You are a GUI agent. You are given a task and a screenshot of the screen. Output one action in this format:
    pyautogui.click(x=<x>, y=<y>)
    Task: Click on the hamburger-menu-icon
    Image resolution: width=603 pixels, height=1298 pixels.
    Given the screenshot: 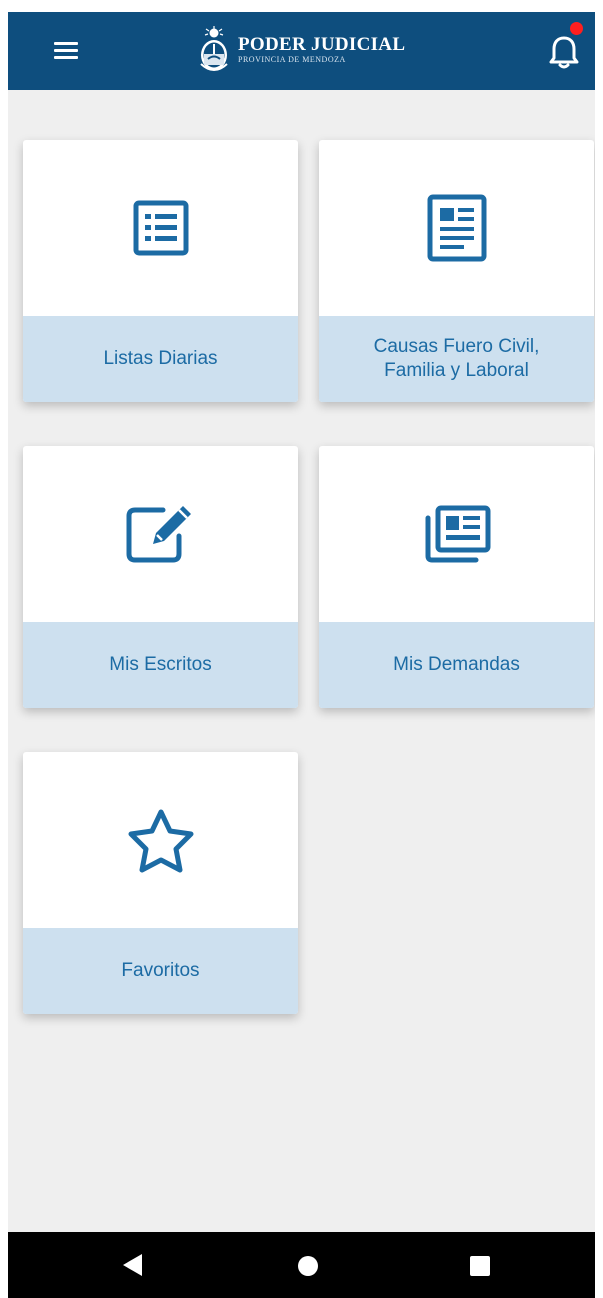 What is the action you would take?
    pyautogui.click(x=66, y=43)
    